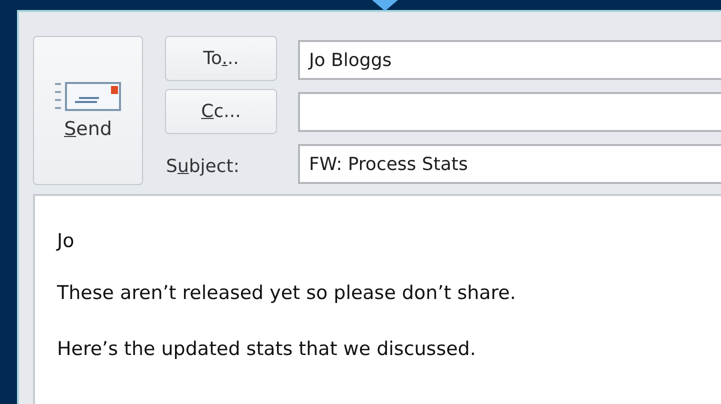 This screenshot has height=404, width=721. What do you see at coordinates (266, 349) in the screenshot?
I see `body-paragraph: Here’s the updated stats that we discussed.` at bounding box center [266, 349].